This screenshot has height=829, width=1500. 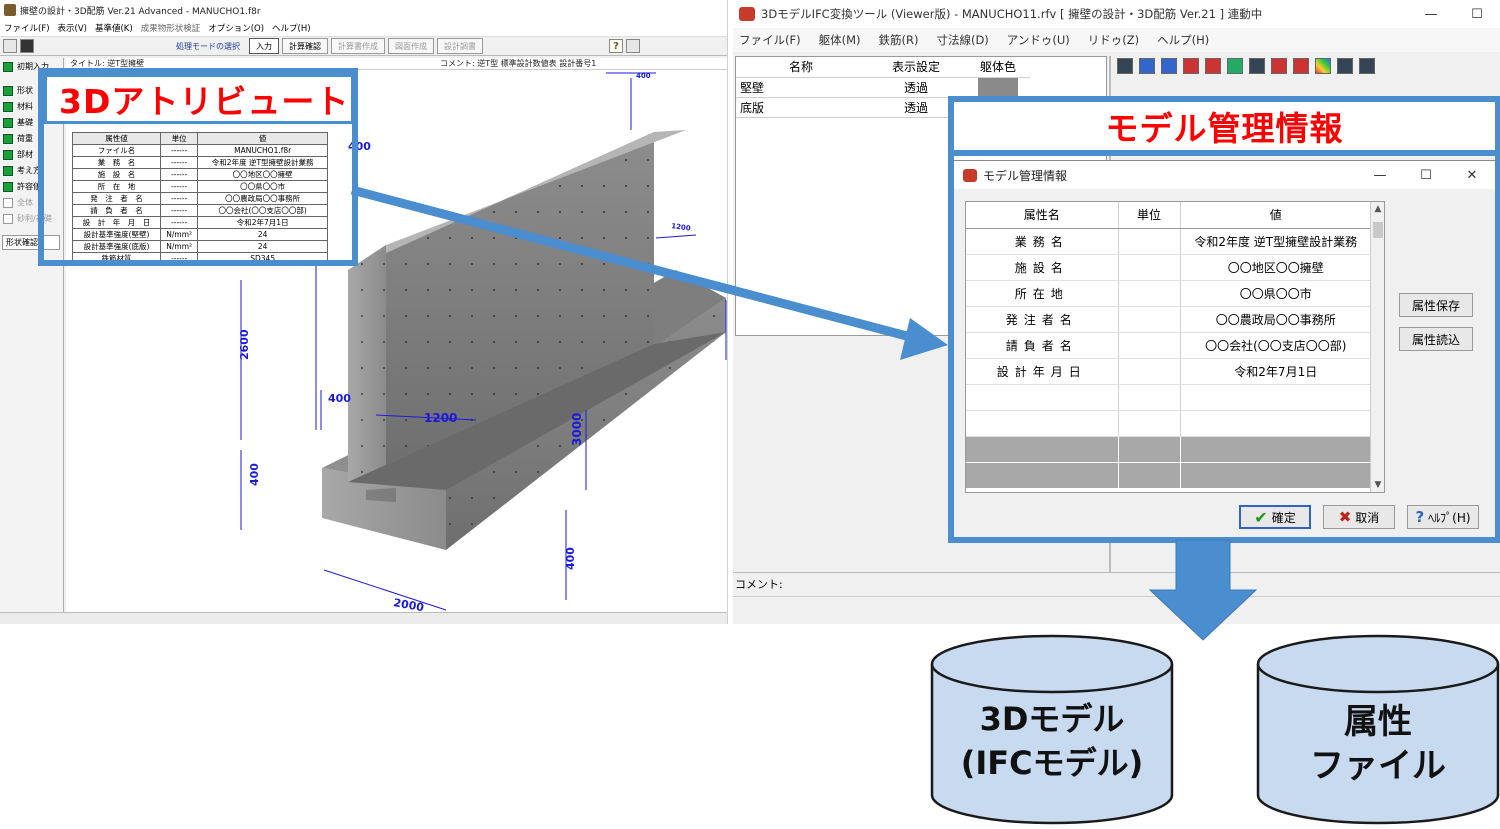 What do you see at coordinates (31, 242) in the screenshot?
I see `shape-check-tab: 形状確認` at bounding box center [31, 242].